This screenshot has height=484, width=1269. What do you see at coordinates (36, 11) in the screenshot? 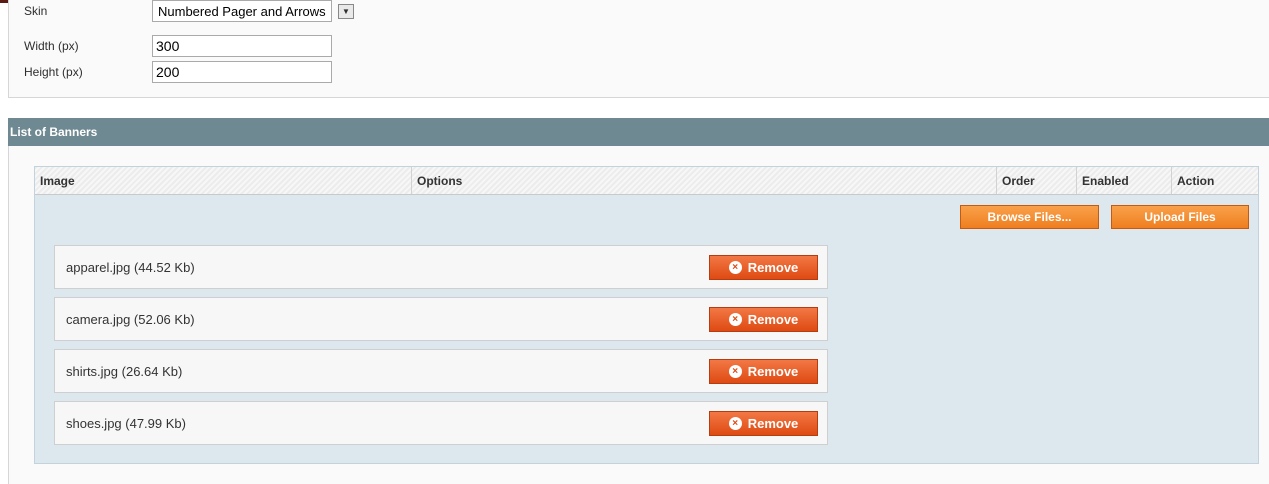
I see `skin-label: Skin` at bounding box center [36, 11].